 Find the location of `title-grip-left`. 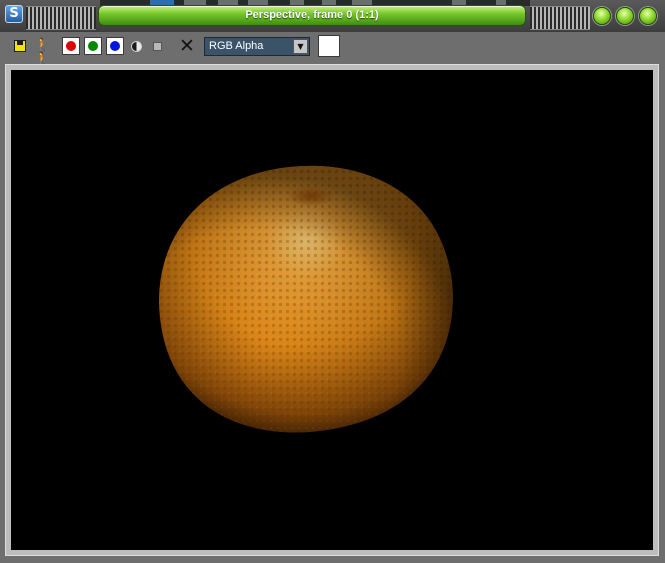

title-grip-left is located at coordinates (61, 18).